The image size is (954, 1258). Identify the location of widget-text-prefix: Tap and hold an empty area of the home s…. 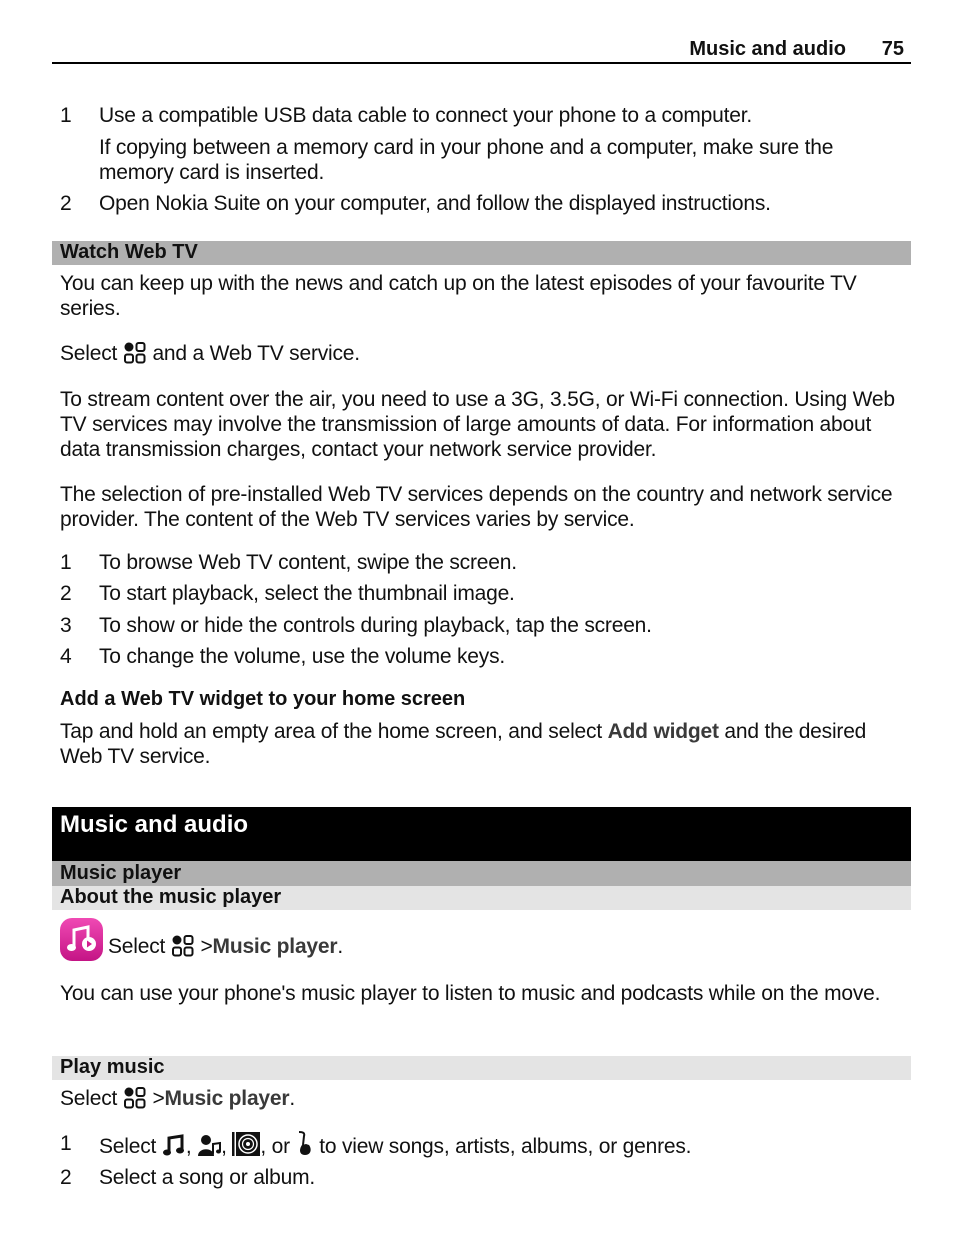
(331, 731).